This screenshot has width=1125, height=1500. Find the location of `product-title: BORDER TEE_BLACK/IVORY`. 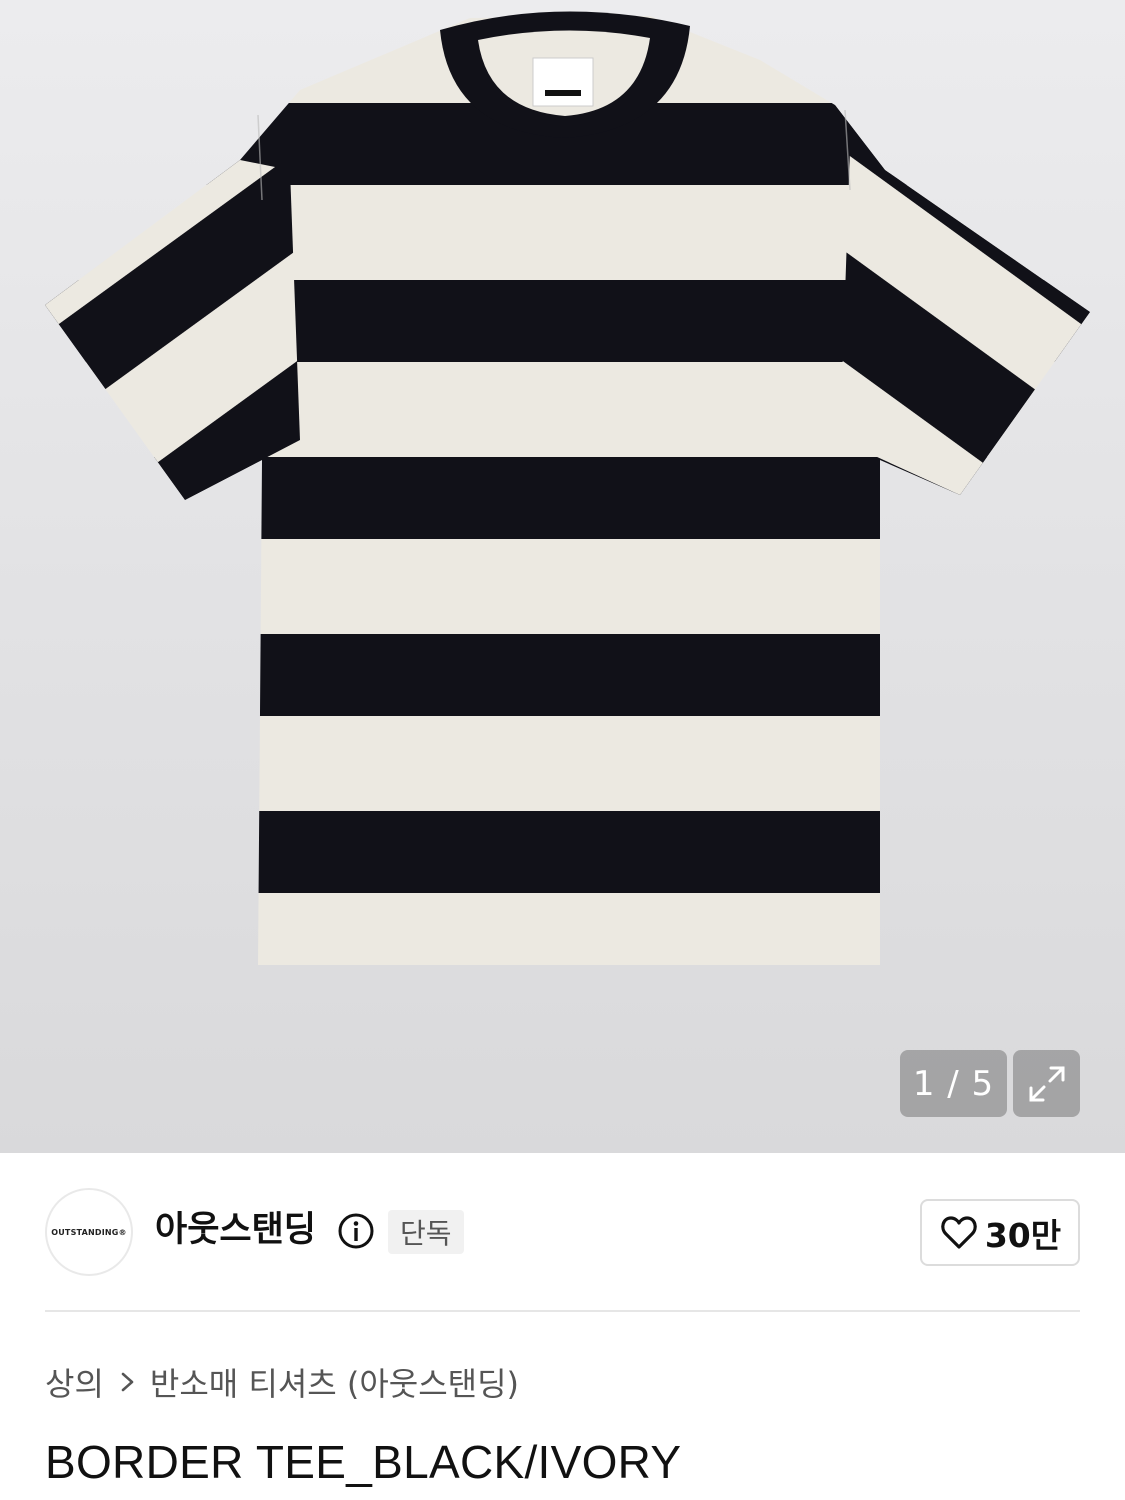

product-title: BORDER TEE_BLACK/IVORY is located at coordinates (363, 1462).